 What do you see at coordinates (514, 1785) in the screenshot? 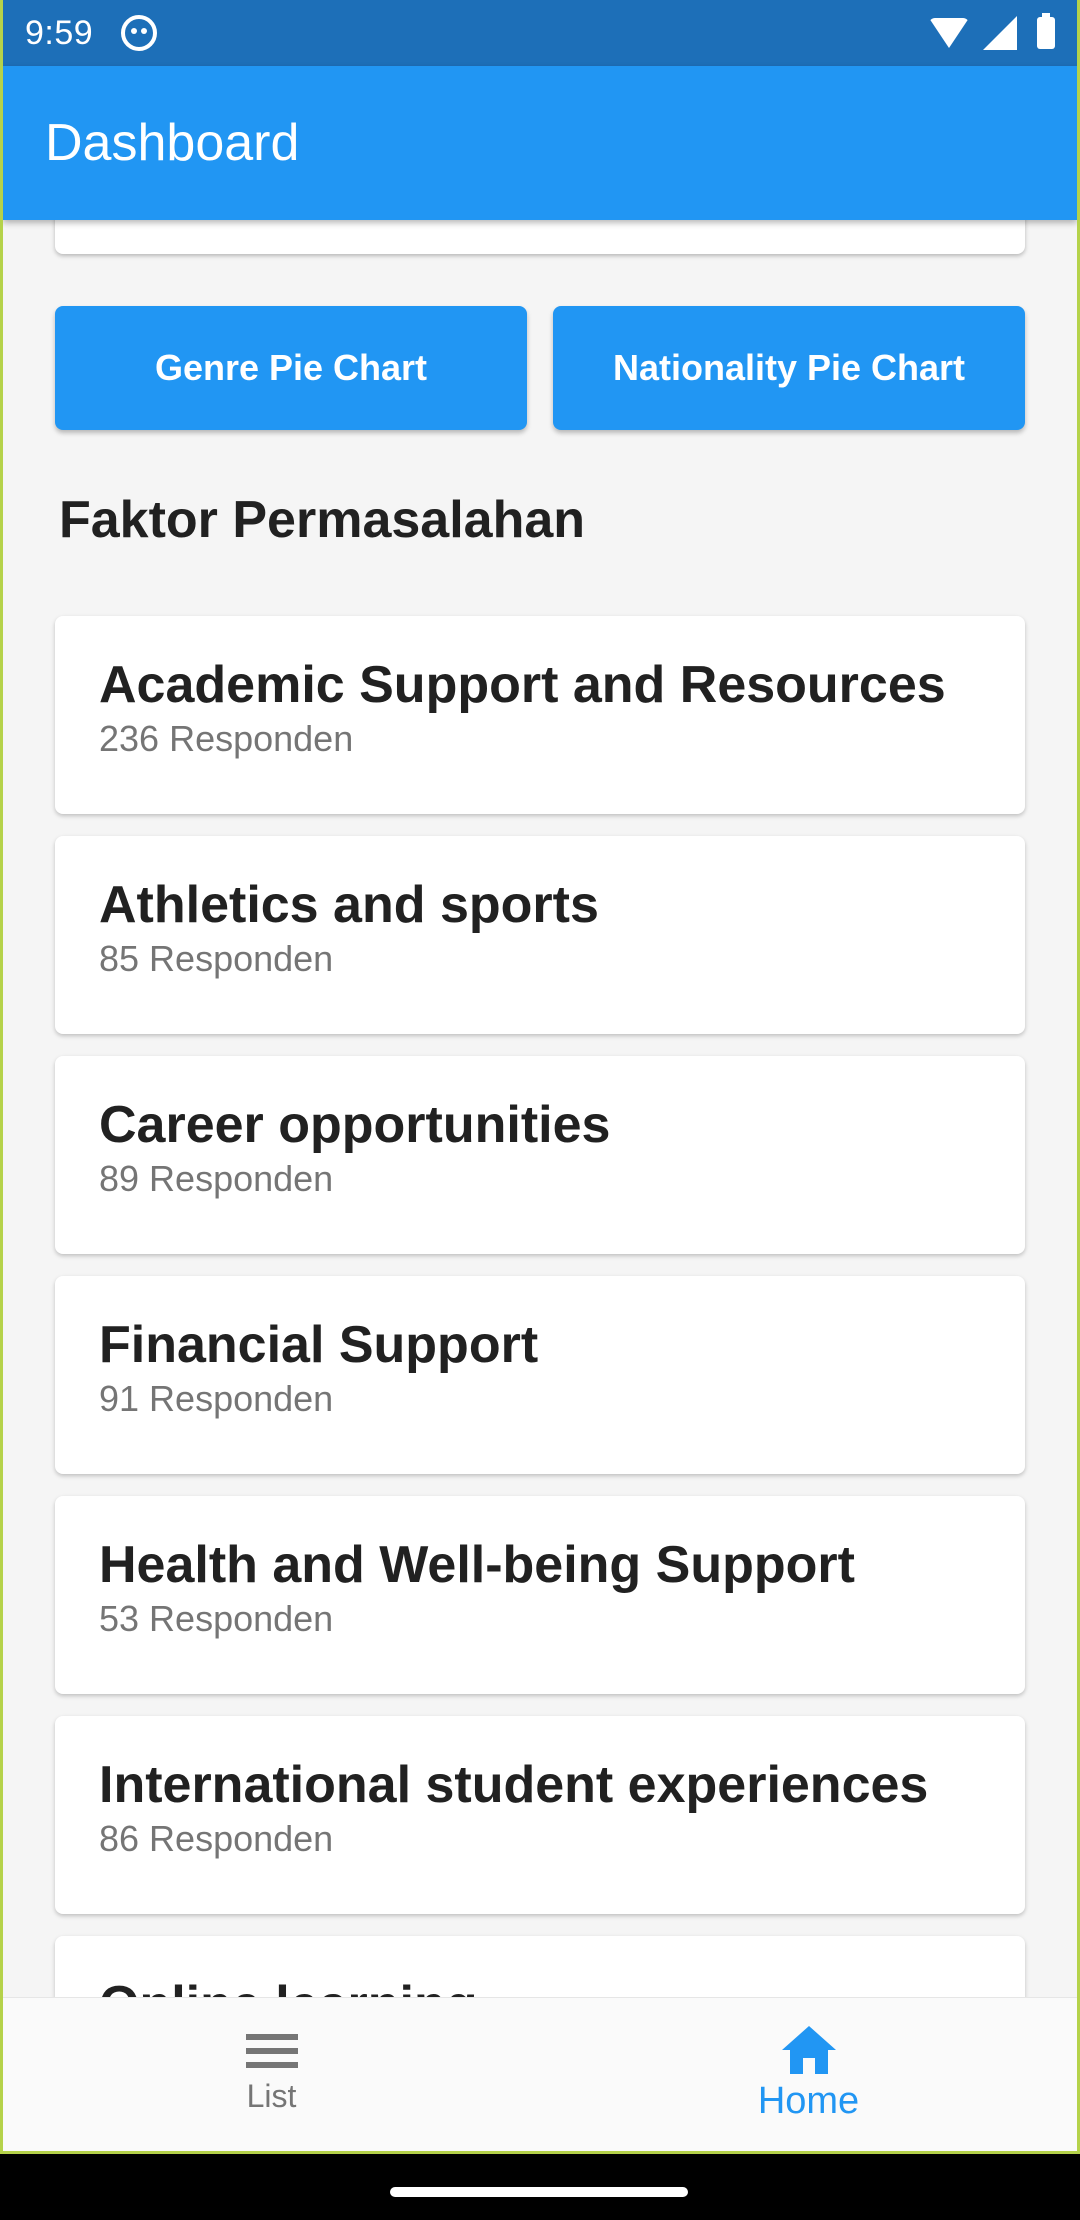
I see `item-title: International student experiences` at bounding box center [514, 1785].